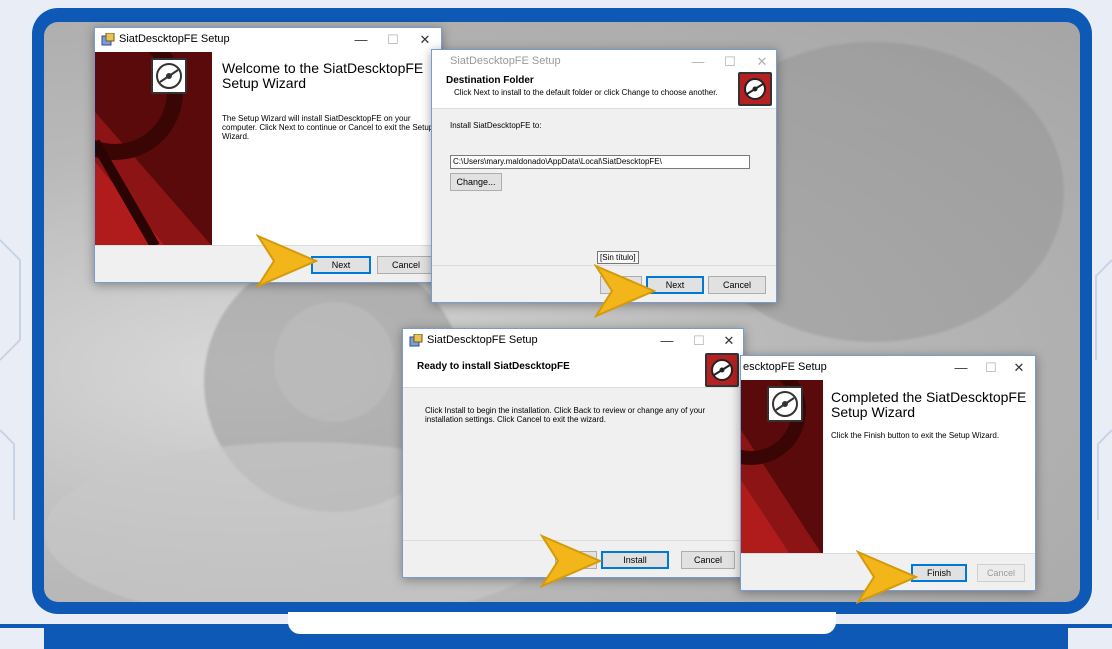  I want to click on finish-button: Finish, so click(939, 573).